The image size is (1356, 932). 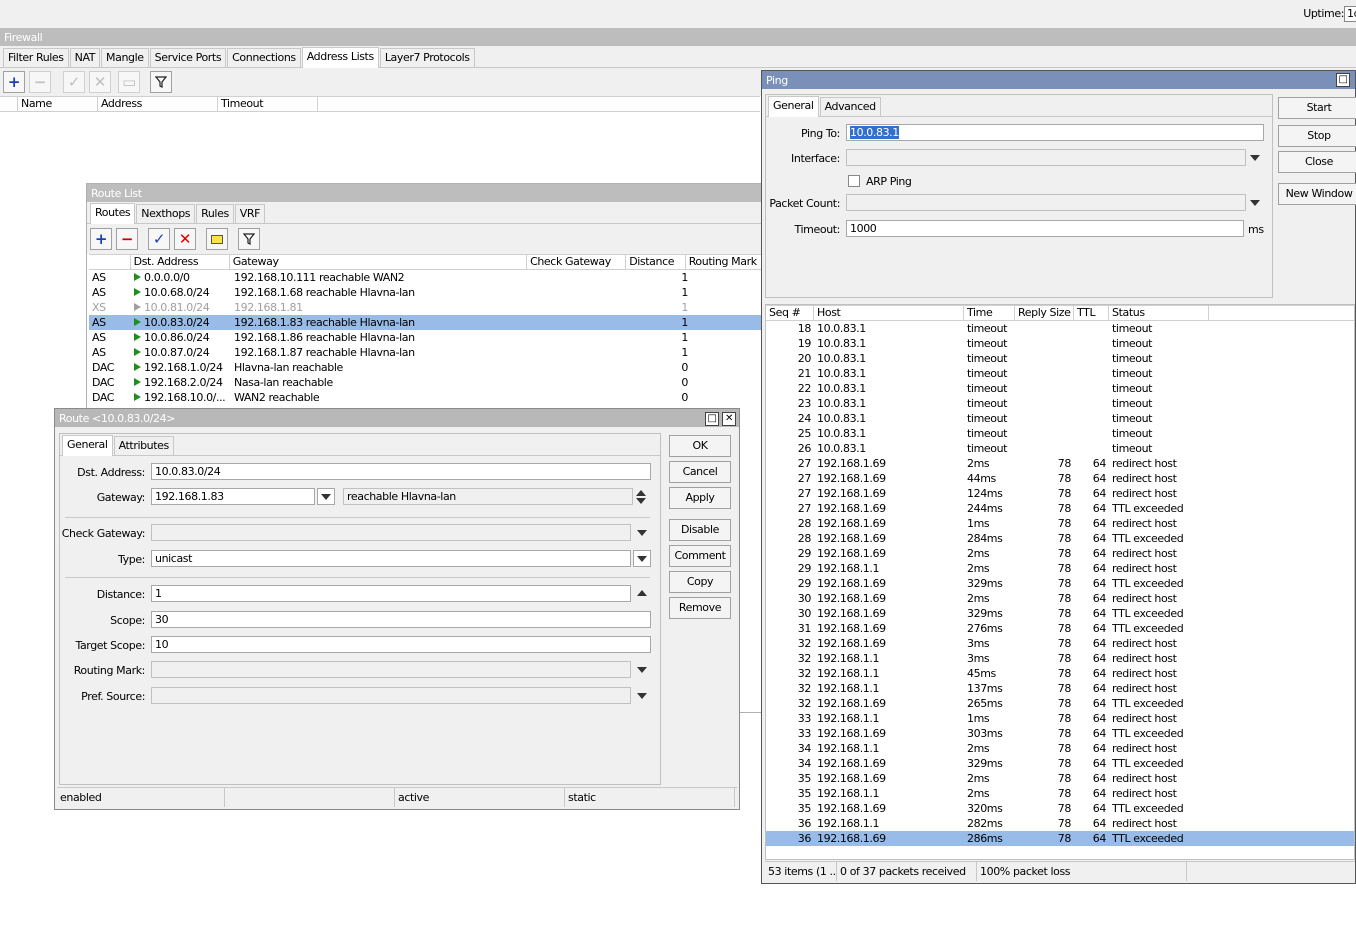 I want to click on apply-button: Apply, so click(x=700, y=498).